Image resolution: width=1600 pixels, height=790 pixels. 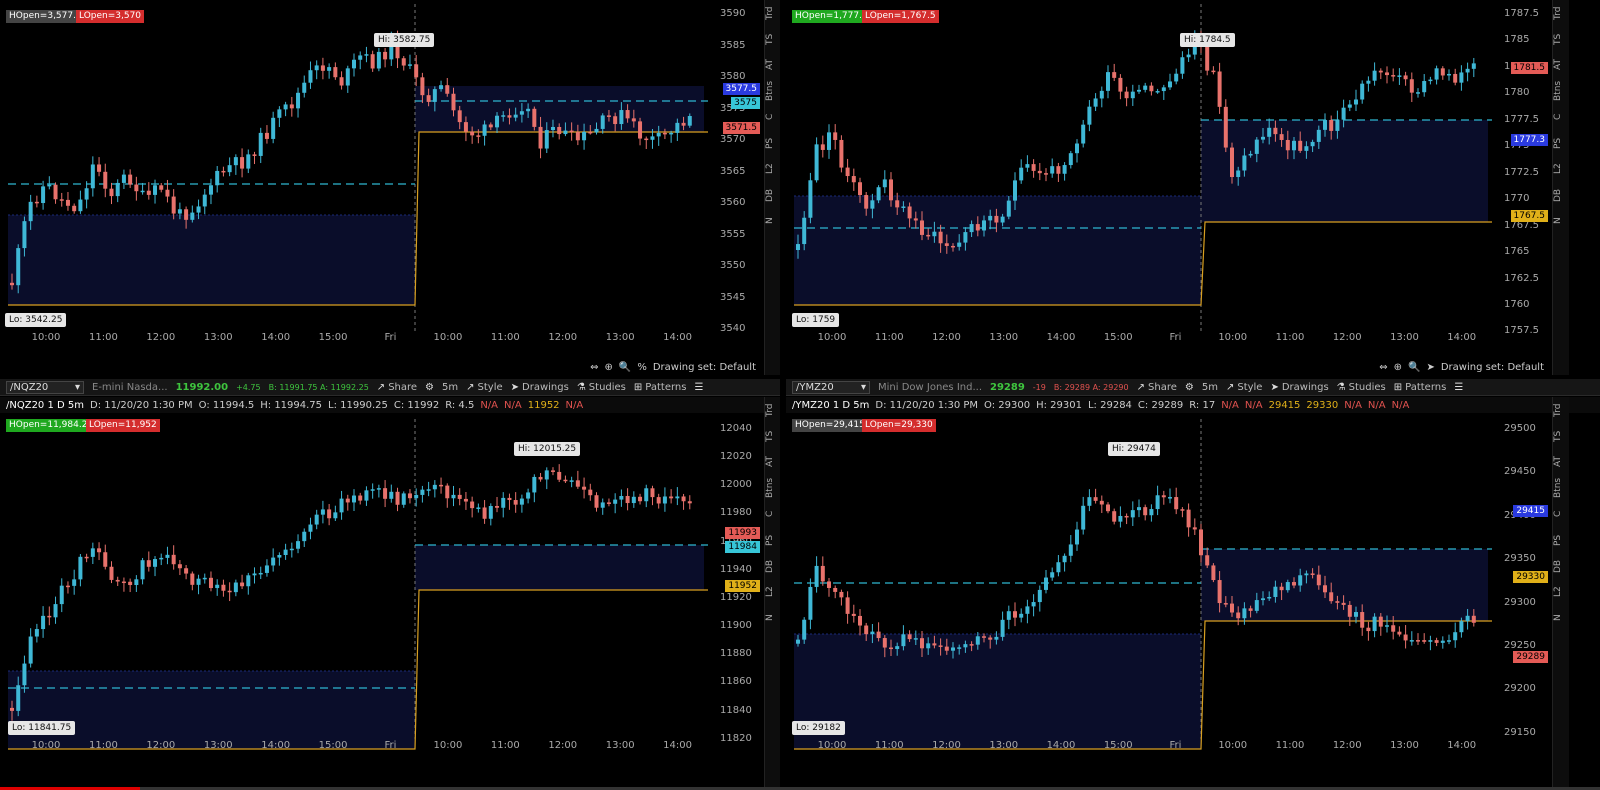 What do you see at coordinates (45, 387) in the screenshot?
I see `symbol-selector: /NQZ20 ▾` at bounding box center [45, 387].